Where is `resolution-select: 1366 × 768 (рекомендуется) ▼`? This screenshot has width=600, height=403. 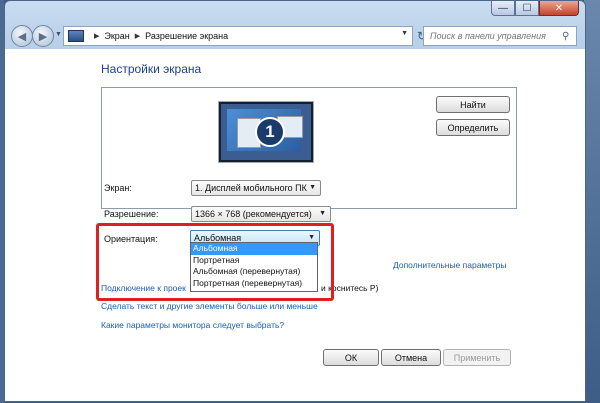 resolution-select: 1366 × 768 (рекомендуется) ▼ is located at coordinates (261, 214).